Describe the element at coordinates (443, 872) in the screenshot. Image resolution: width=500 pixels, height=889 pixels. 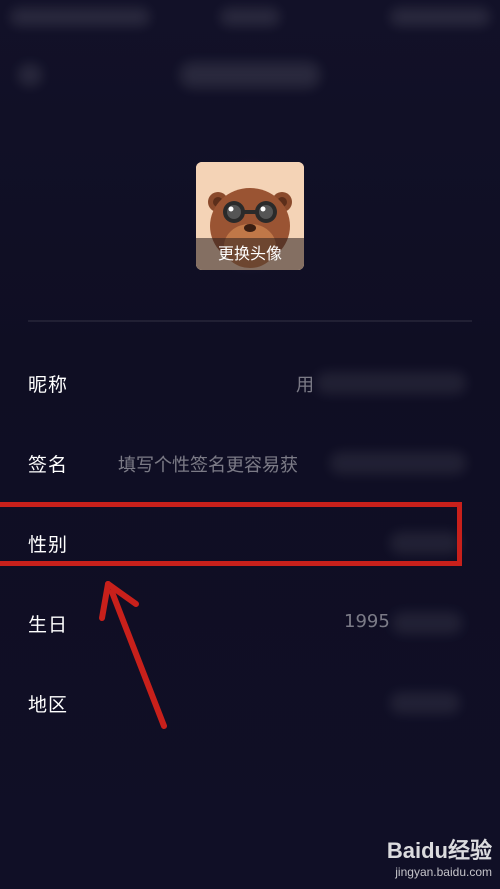
I see `watermark-url: jingyan.baidu.com` at that location.